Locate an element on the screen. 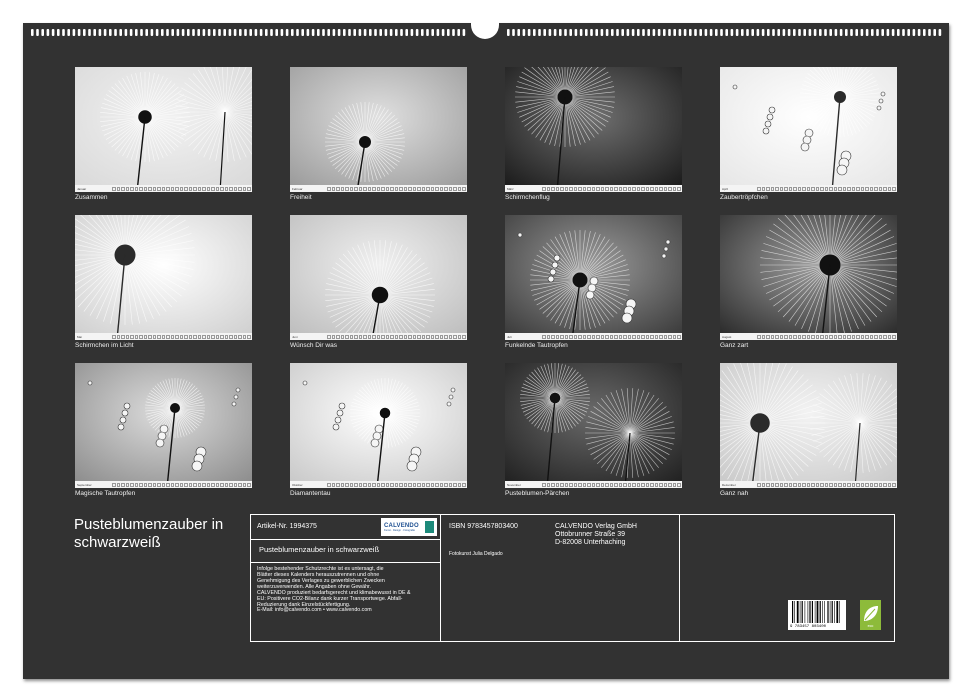  calendar-title: Pusteblumenzauber in schwarzweiß is located at coordinates (149, 533).